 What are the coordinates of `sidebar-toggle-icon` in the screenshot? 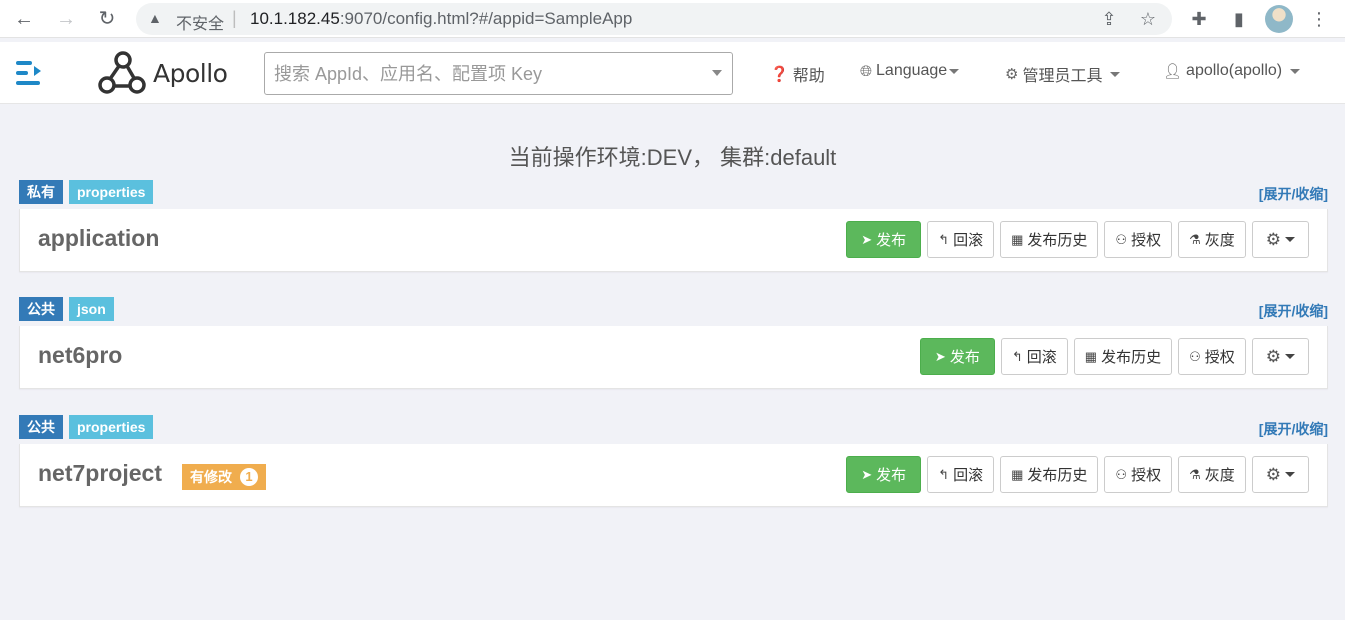 It's located at (30, 73).